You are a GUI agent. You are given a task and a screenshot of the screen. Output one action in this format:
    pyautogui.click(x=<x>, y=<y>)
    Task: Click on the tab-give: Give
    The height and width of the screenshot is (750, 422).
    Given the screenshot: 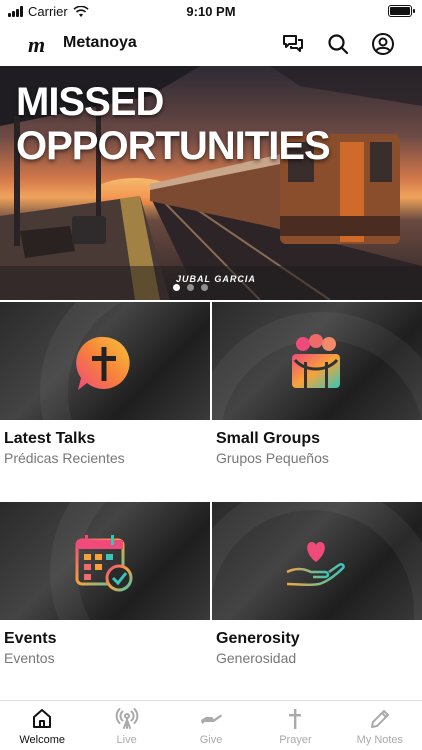 What is the action you would take?
    pyautogui.click(x=211, y=725)
    